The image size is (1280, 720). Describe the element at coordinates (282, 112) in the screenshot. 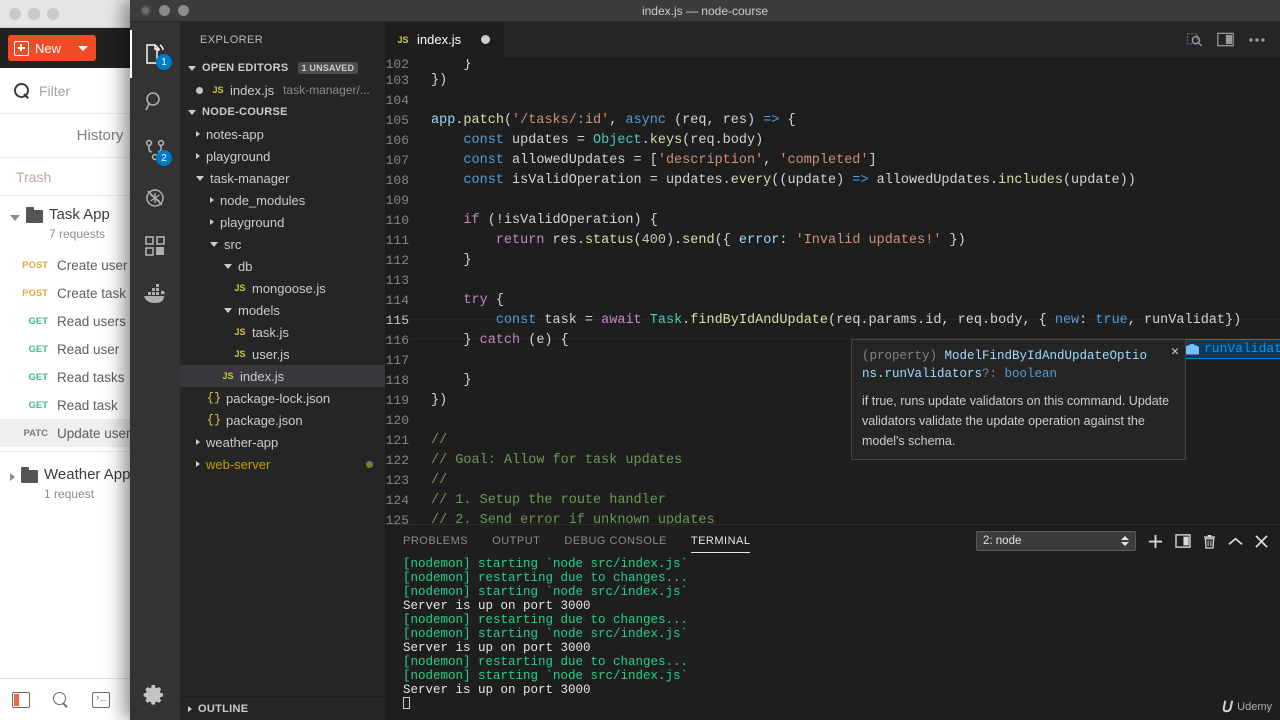

I see `section-node-course: NODE-COURSE` at that location.